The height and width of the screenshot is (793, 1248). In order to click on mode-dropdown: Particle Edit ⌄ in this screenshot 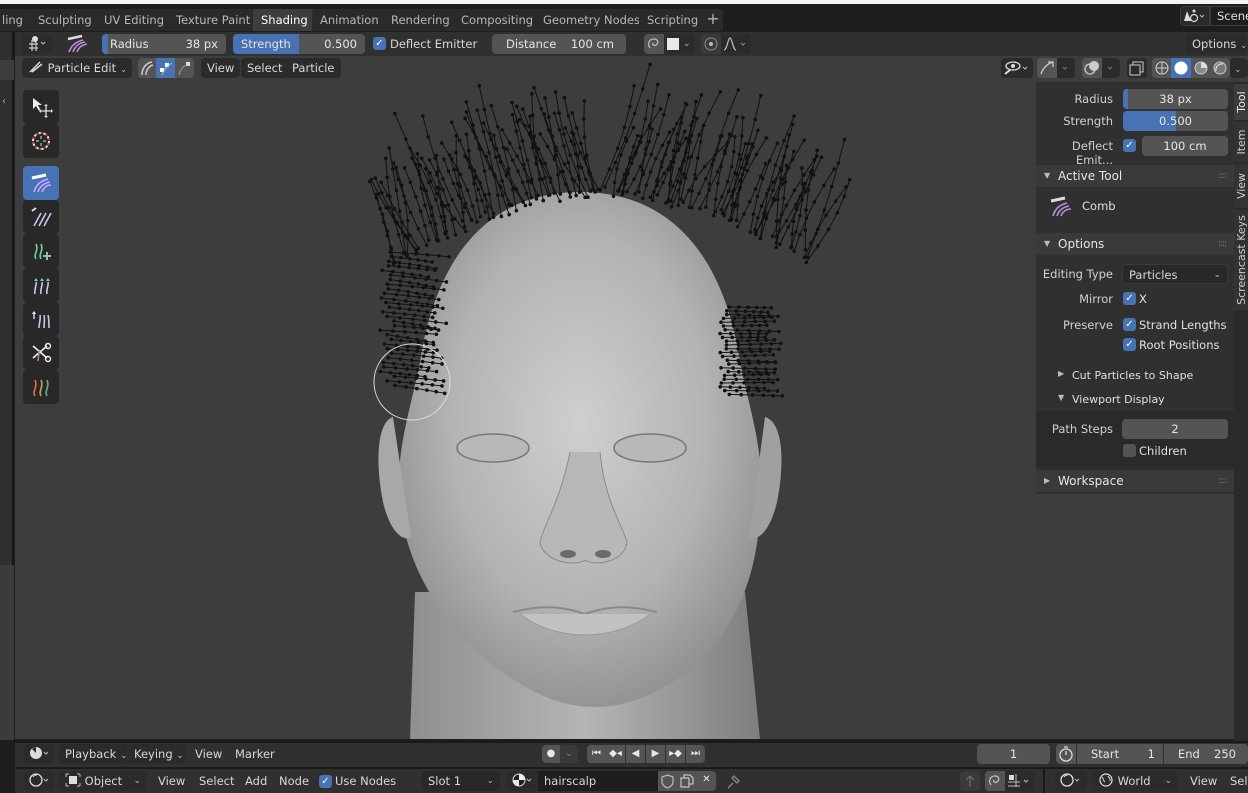, I will do `click(77, 68)`.